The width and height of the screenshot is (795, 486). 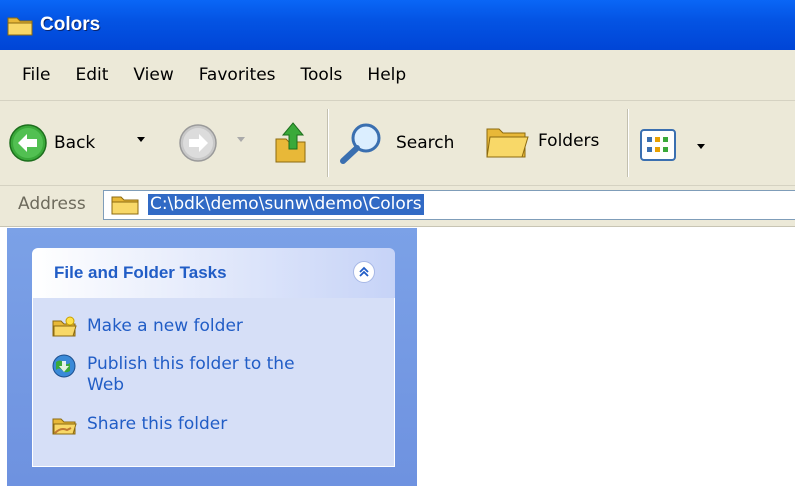 What do you see at coordinates (157, 424) in the screenshot?
I see `share-folder-label: Share this folder` at bounding box center [157, 424].